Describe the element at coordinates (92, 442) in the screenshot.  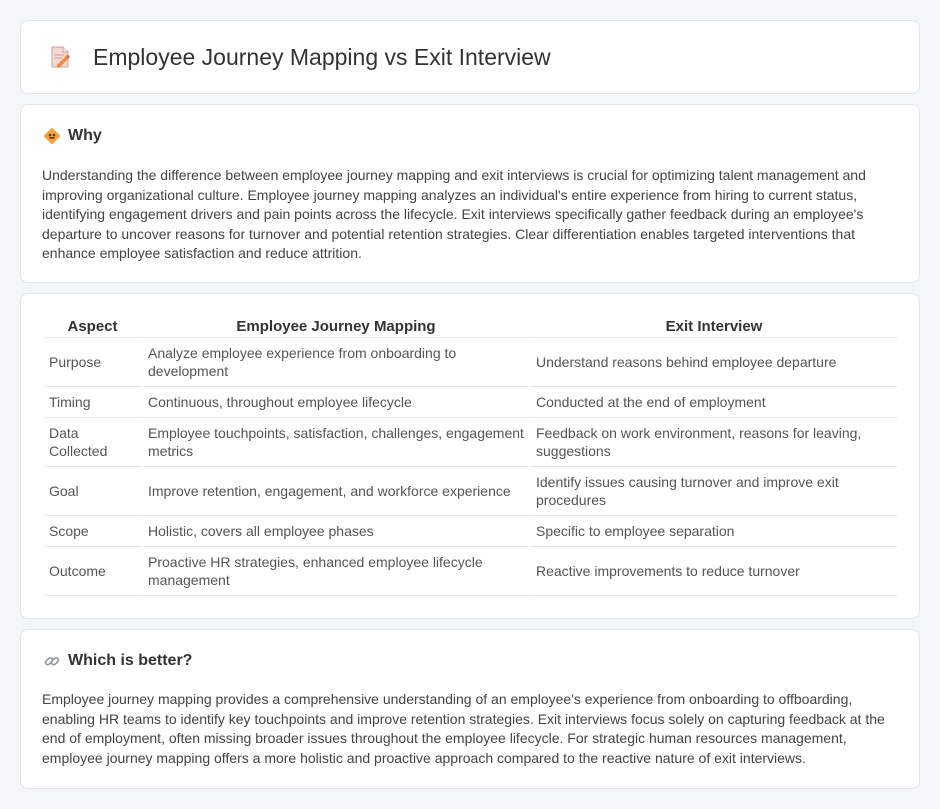
I see `aspect-cell: Data Collected` at that location.